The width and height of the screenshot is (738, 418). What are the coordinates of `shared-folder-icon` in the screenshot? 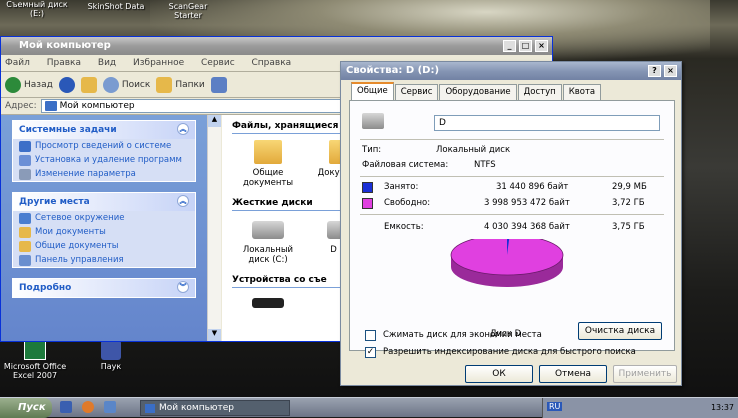 It's located at (25, 246).